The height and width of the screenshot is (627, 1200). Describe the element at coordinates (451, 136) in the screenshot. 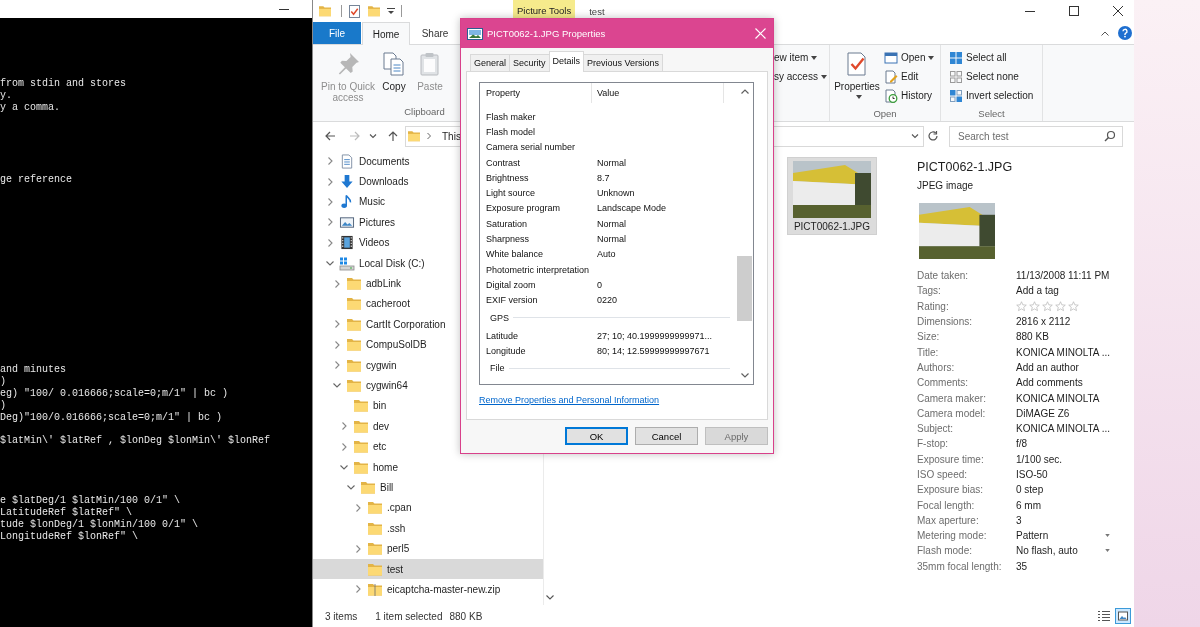

I see `breadcrumb: This` at that location.